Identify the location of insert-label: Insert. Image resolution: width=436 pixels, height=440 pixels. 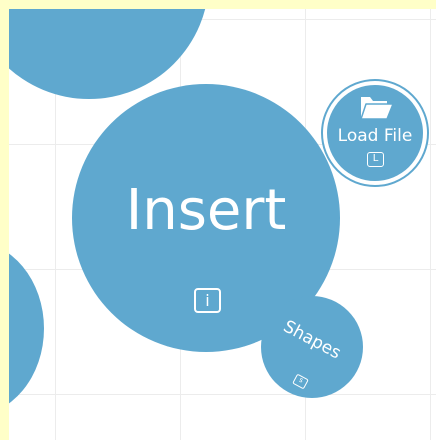
(206, 210).